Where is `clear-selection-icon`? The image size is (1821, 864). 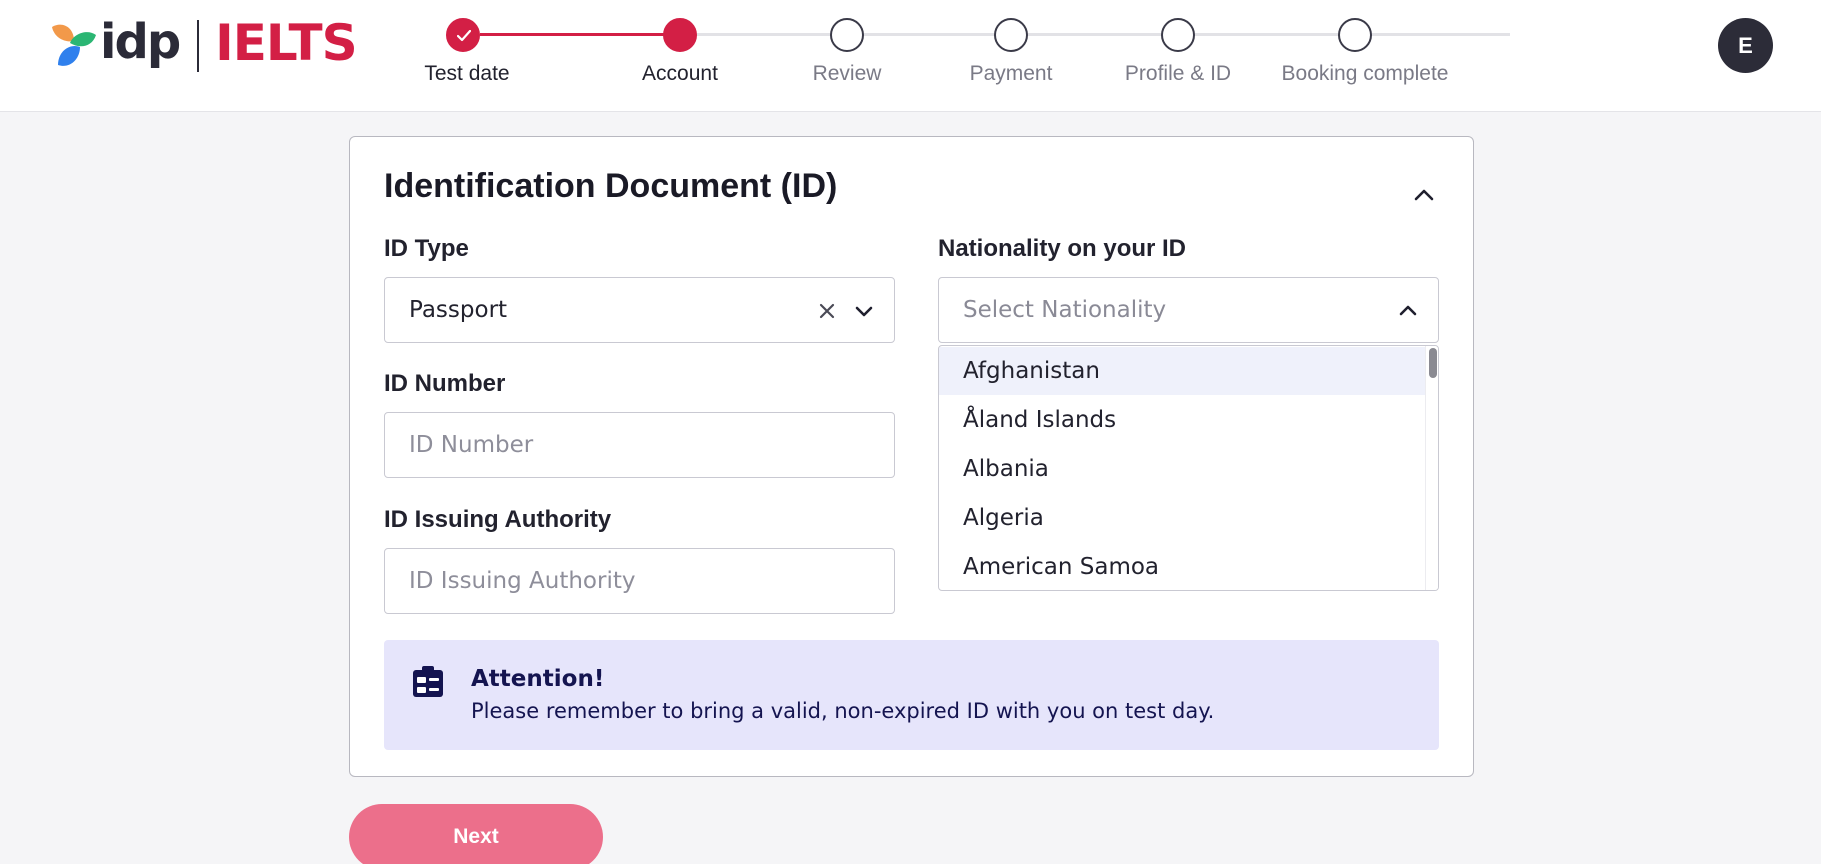
clear-selection-icon is located at coordinates (827, 314).